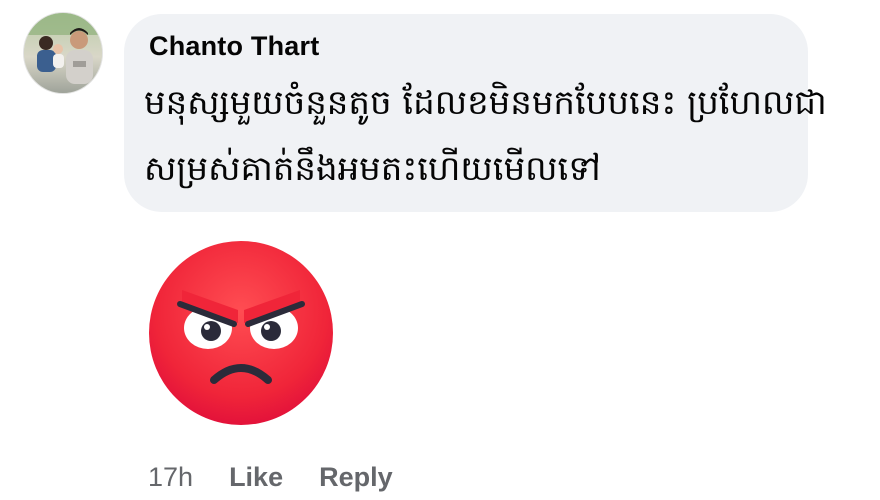 This screenshot has width=880, height=500. What do you see at coordinates (372, 169) in the screenshot?
I see `comment-text-line: សម្រស់គាត់នឹងអមតះហើយមើលទៅ` at bounding box center [372, 169].